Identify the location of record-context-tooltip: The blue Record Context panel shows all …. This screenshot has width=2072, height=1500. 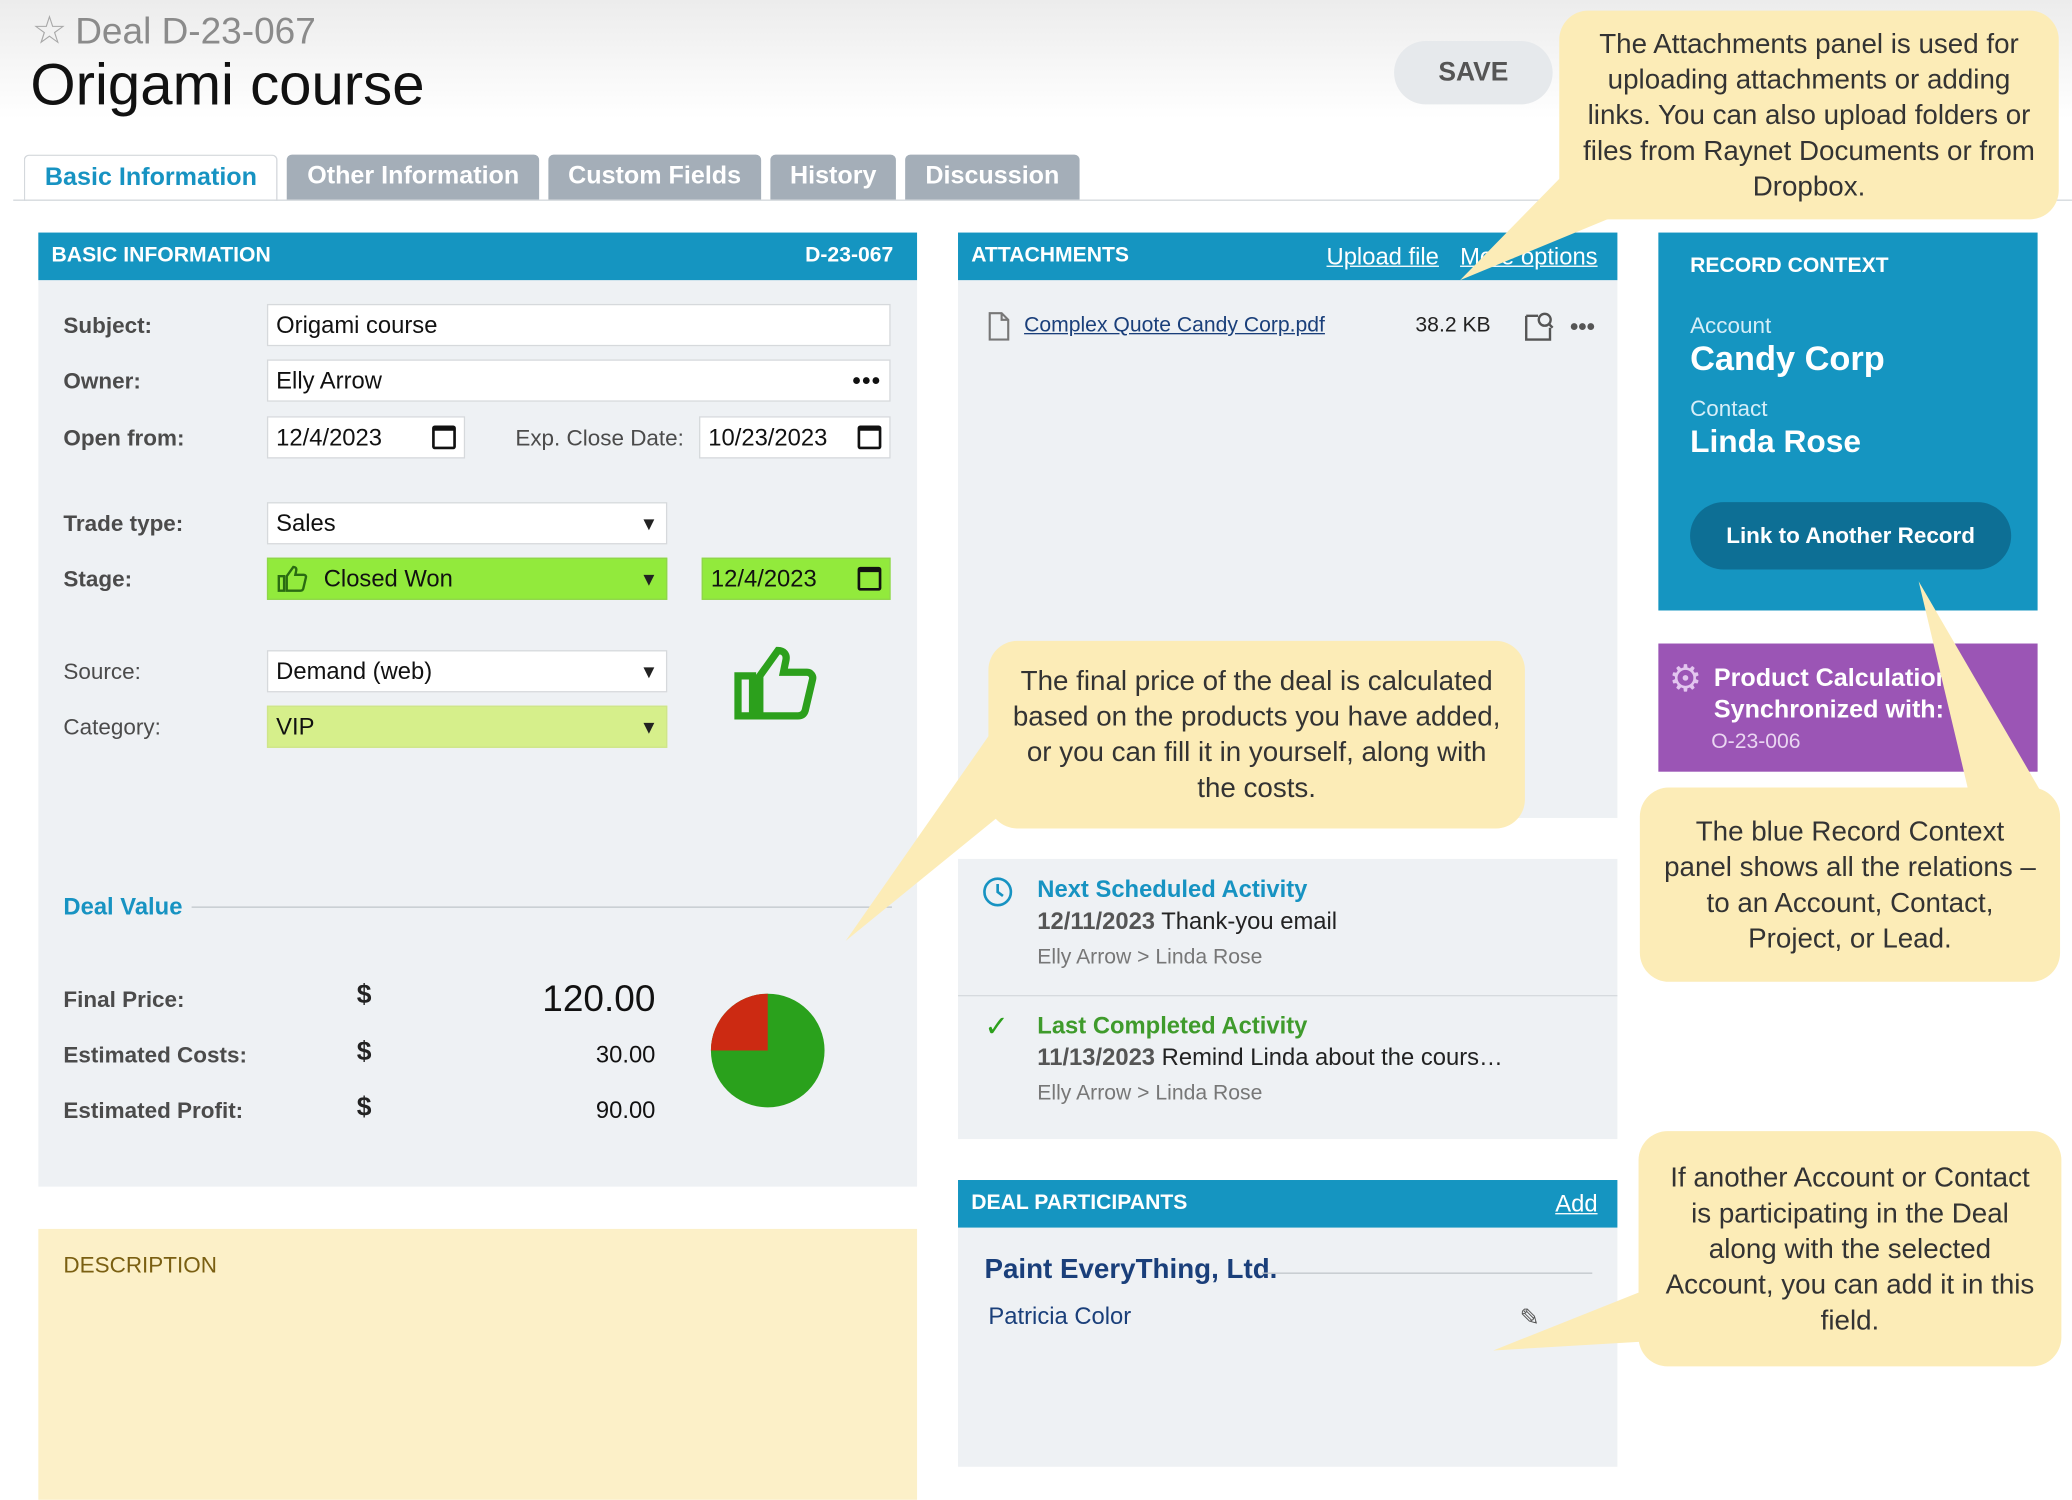
(1850, 884).